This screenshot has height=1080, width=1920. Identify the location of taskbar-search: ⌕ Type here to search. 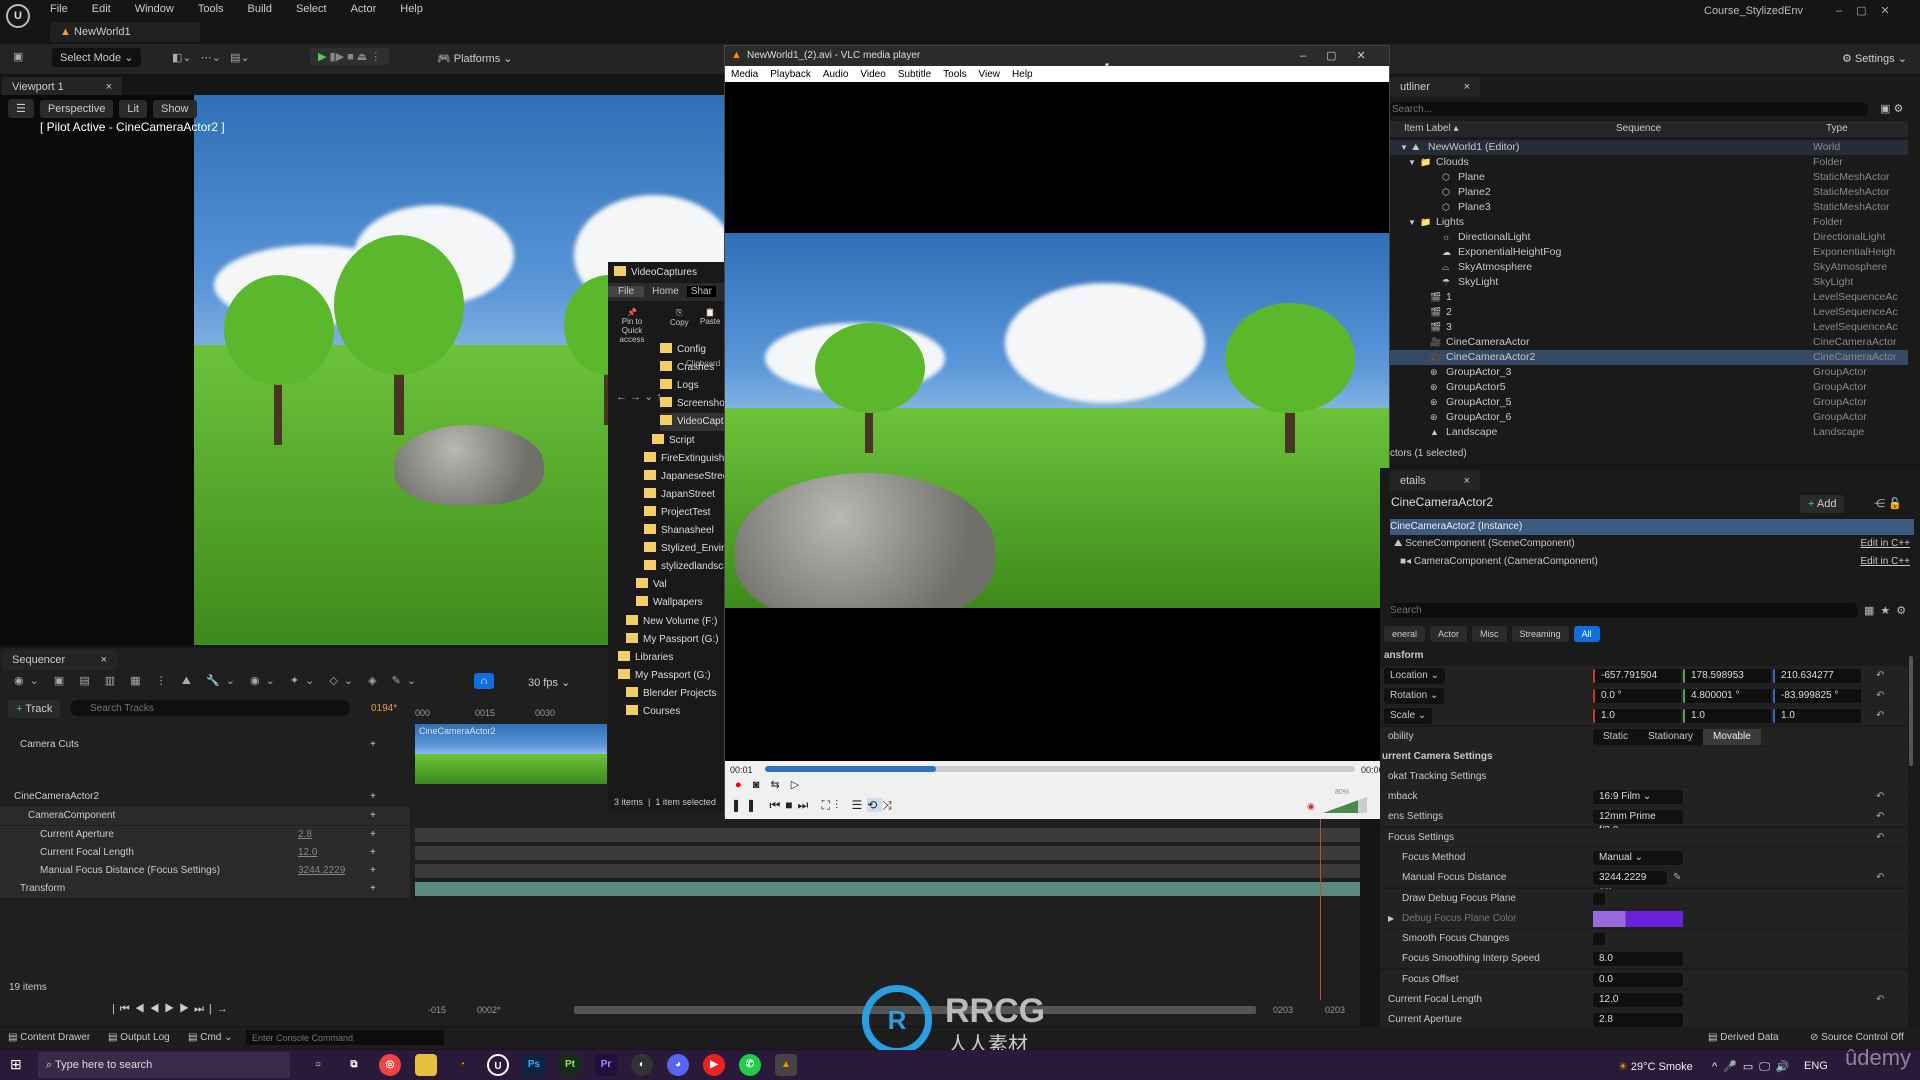
(164, 1065).